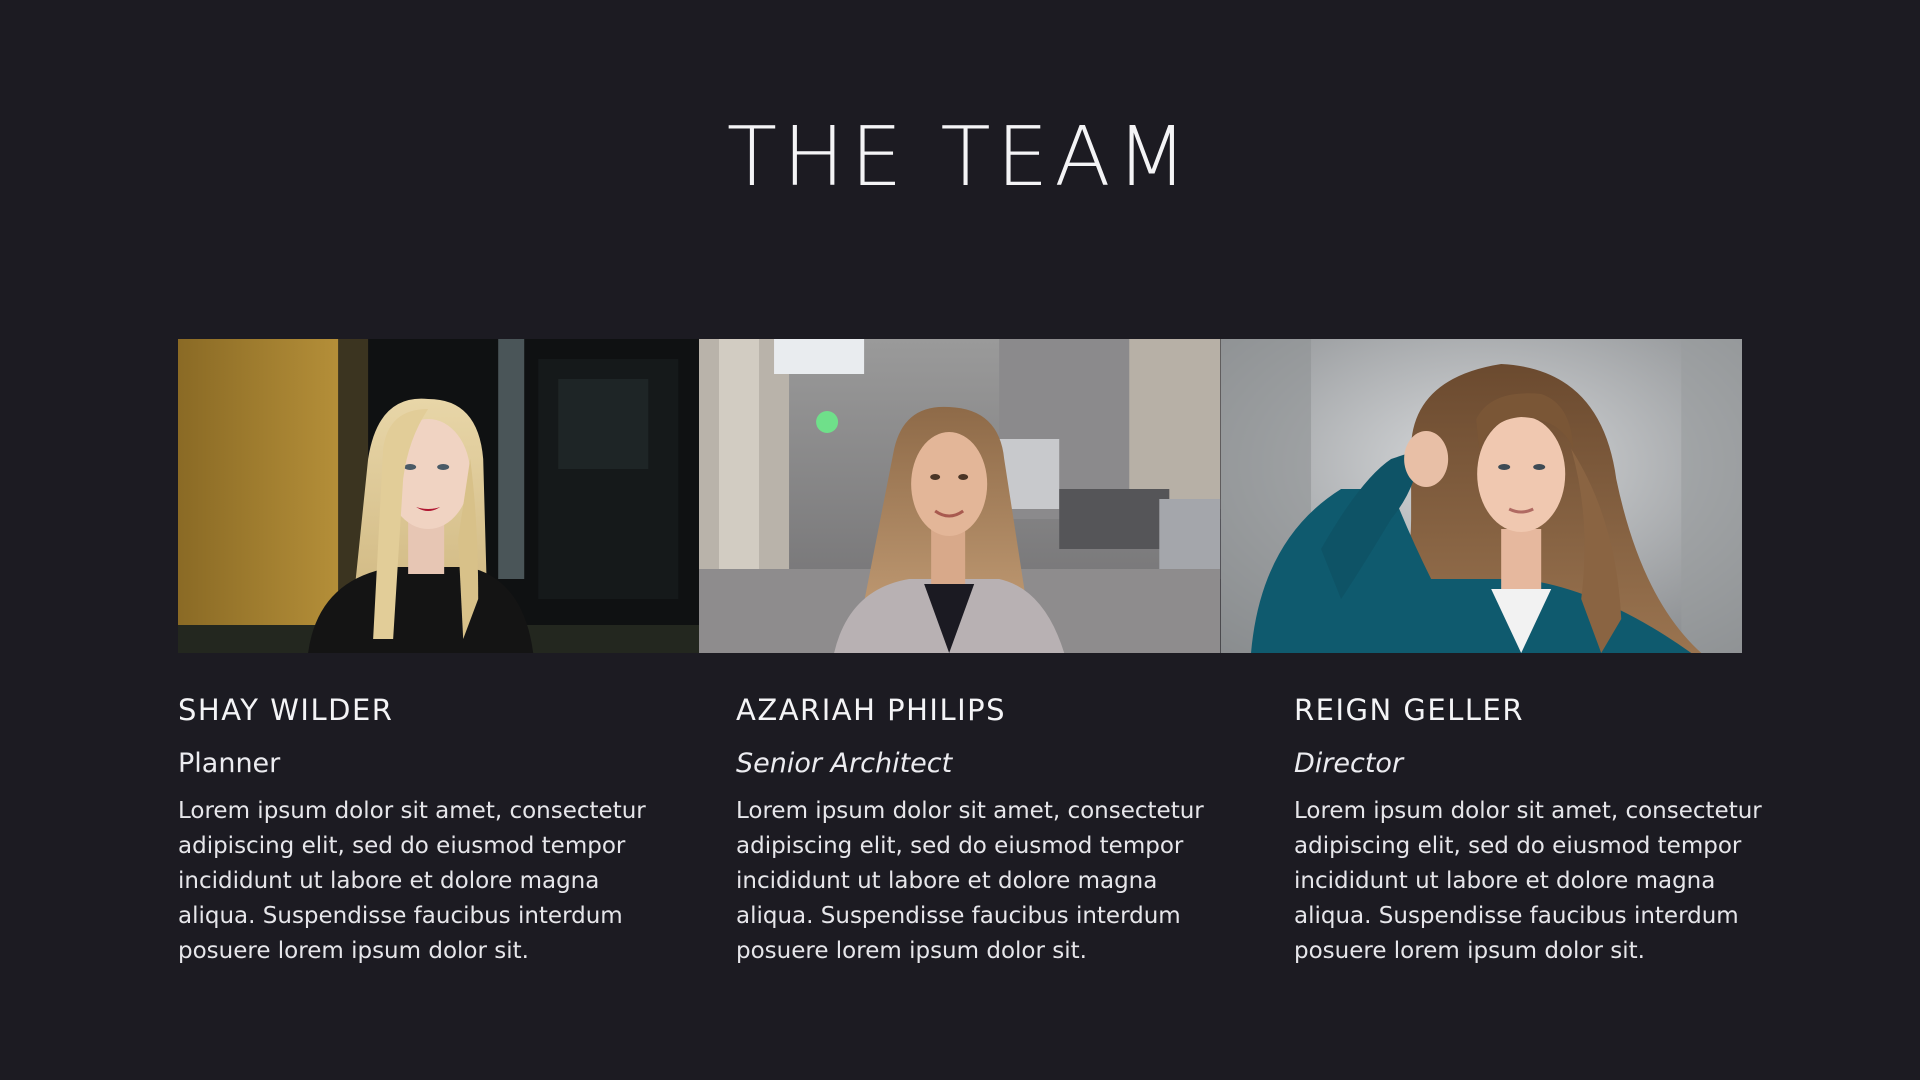 The height and width of the screenshot is (1080, 1920). I want to click on team-member-role: Director, so click(1349, 763).